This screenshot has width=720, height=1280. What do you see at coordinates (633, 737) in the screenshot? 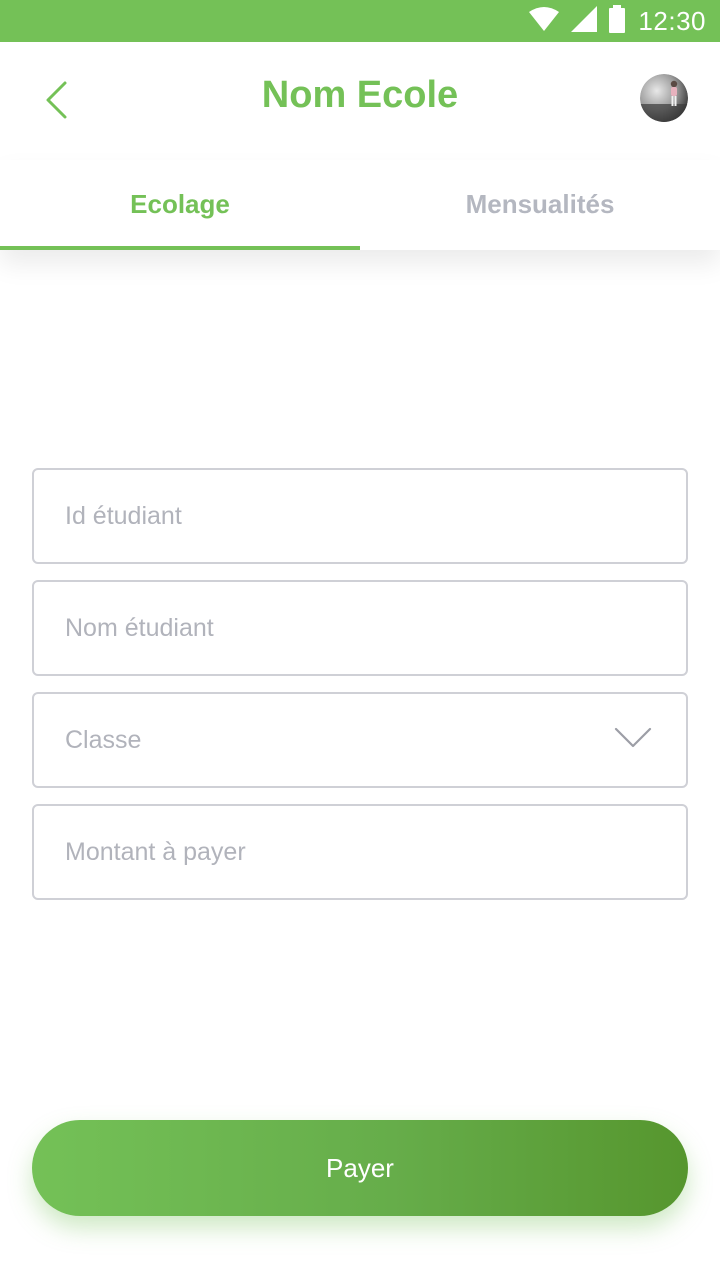
I see `chevron-down-icon` at bounding box center [633, 737].